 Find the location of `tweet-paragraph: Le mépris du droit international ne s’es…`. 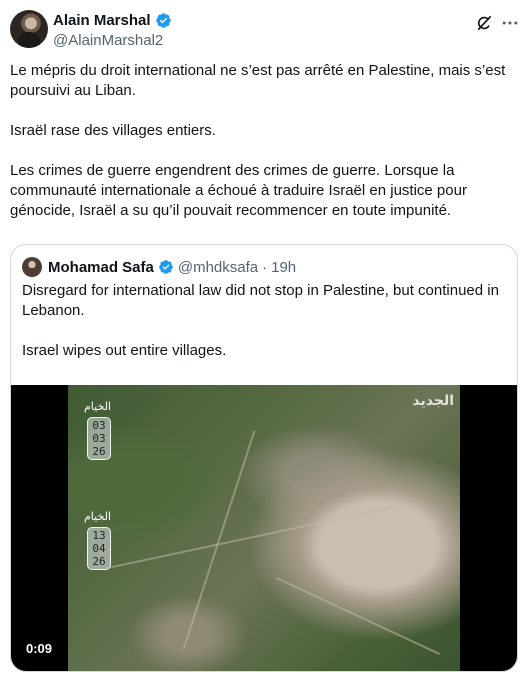

tweet-paragraph: Le mépris du droit international ne s’es… is located at coordinates (258, 80).